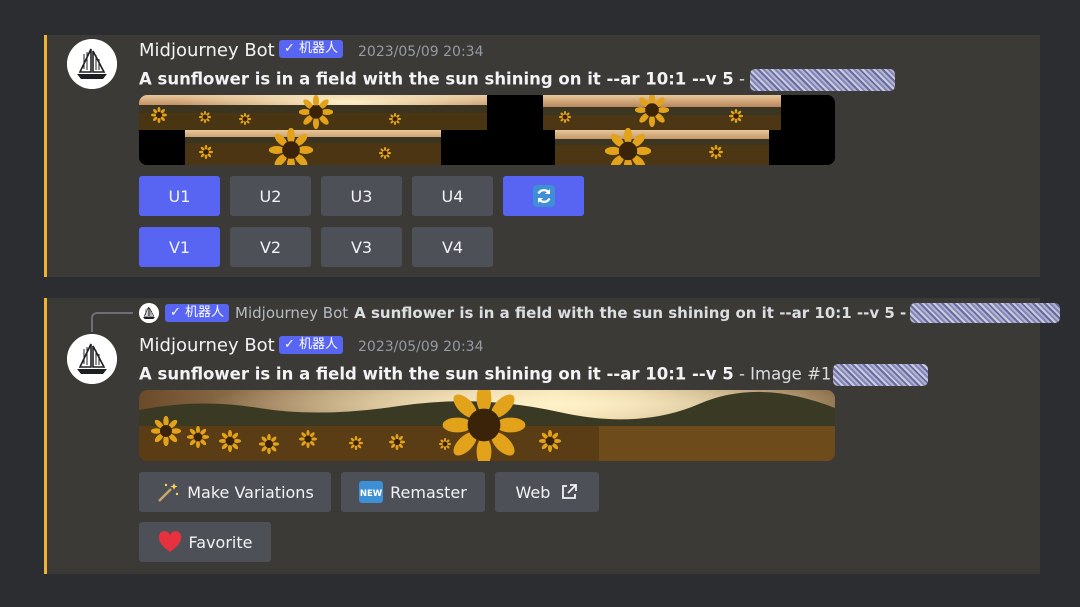 The width and height of the screenshot is (1080, 607). I want to click on prompt-suffix: - Image #1, so click(782, 374).